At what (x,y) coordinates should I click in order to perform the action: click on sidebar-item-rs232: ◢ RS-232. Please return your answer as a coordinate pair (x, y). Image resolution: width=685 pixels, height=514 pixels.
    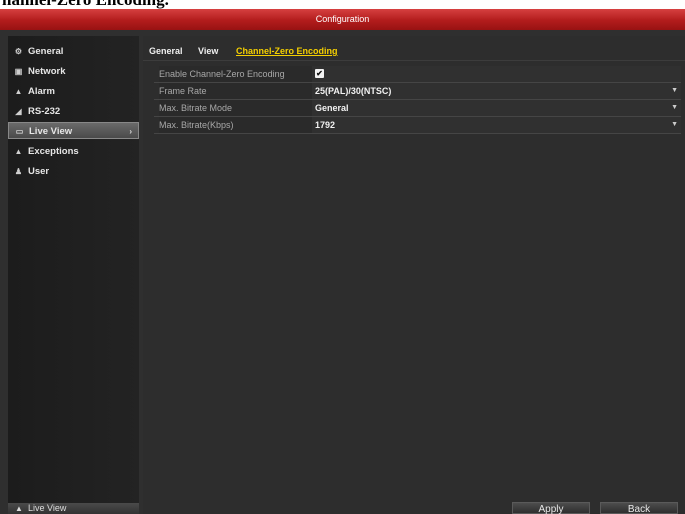
    Looking at the image, I should click on (73, 111).